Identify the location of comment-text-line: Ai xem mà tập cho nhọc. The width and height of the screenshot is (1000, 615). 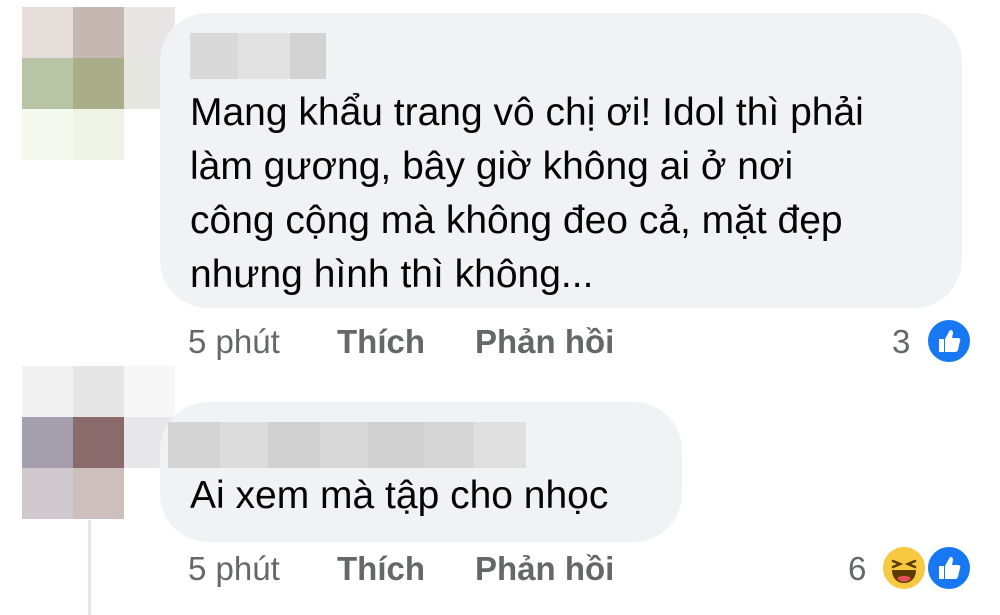
(399, 495).